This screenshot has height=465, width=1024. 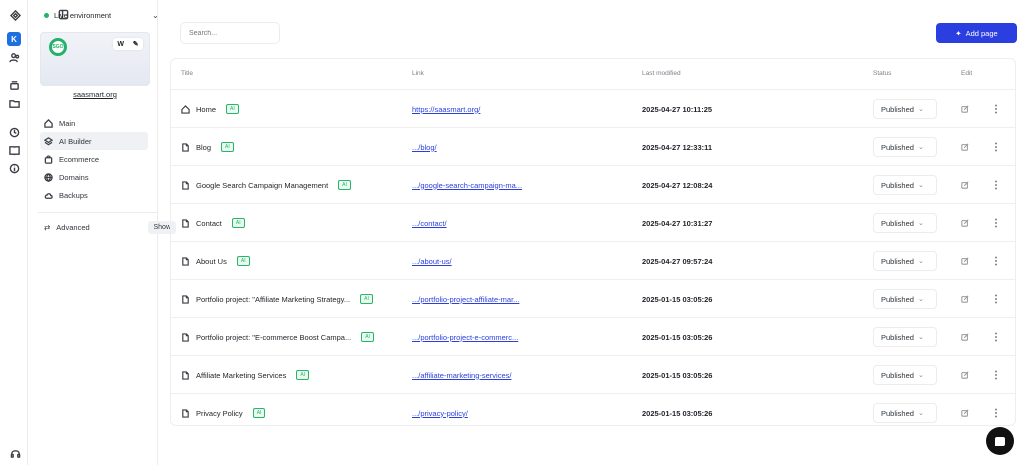 I want to click on column-title: Title, so click(x=187, y=73).